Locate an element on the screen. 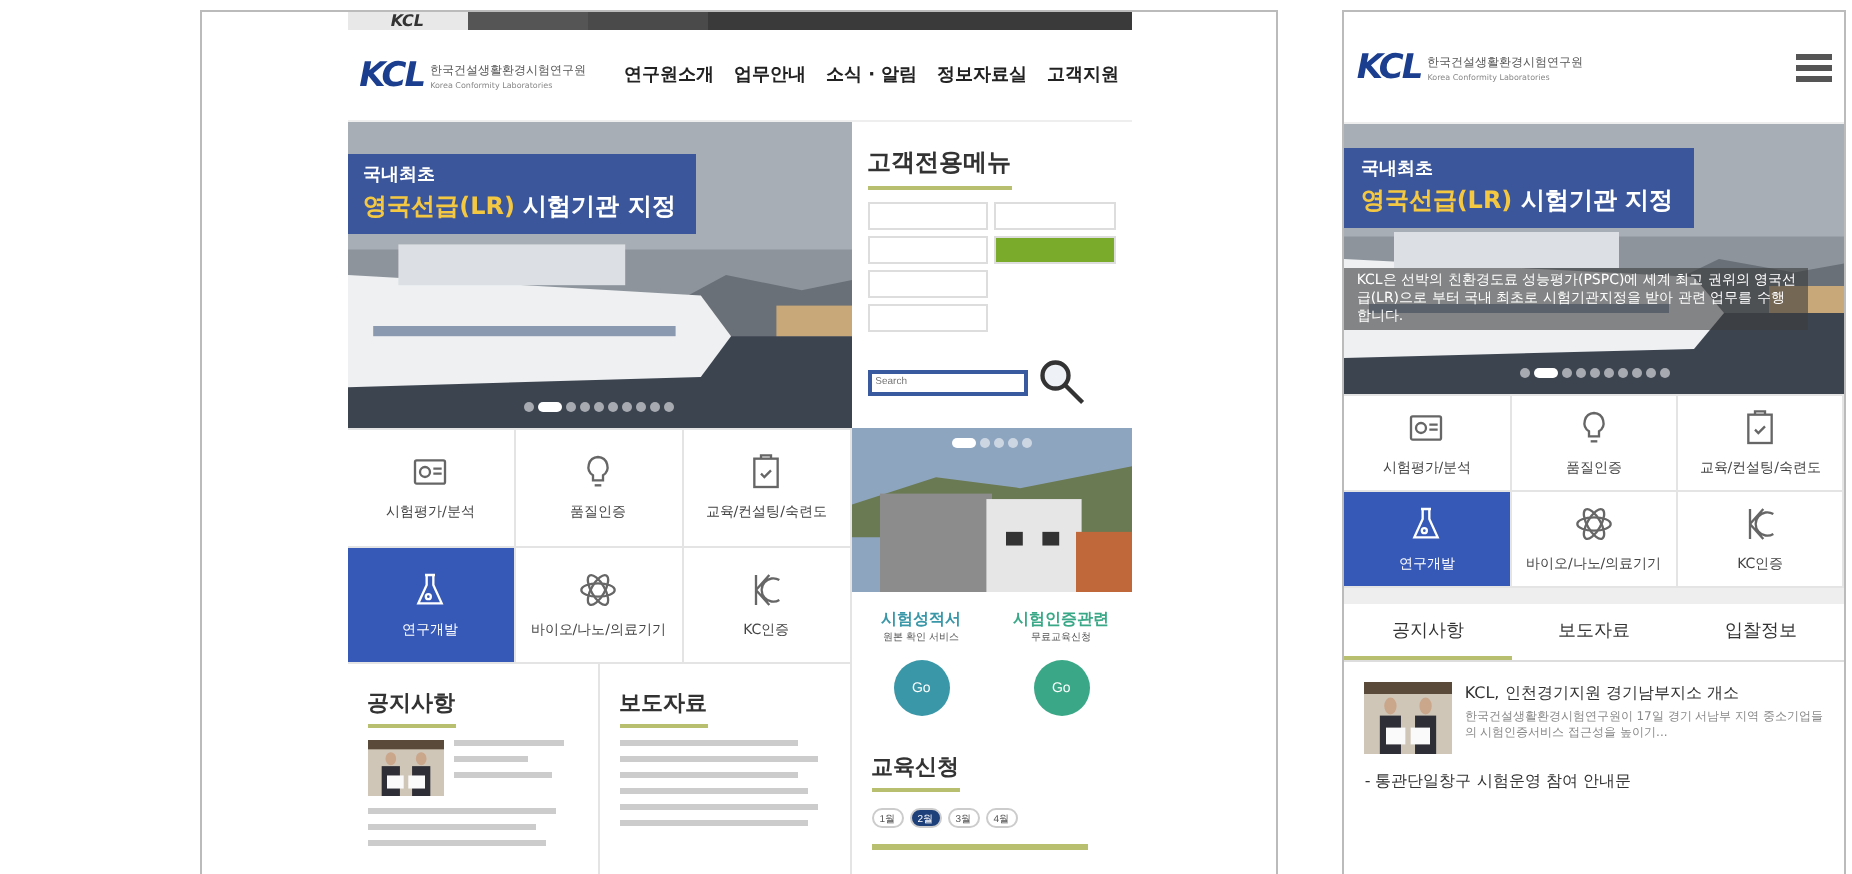 The image size is (1852, 874). shortcut-title: 시험성적서 is located at coordinates (921, 619).